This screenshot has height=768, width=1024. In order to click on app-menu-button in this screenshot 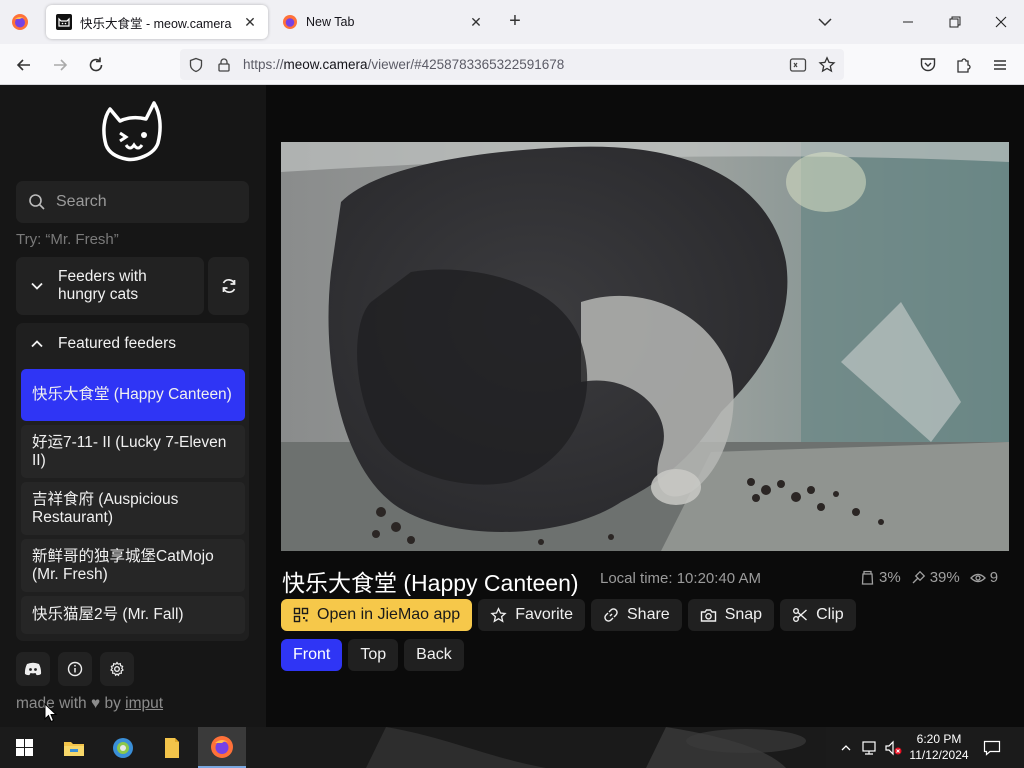, I will do `click(1000, 65)`.